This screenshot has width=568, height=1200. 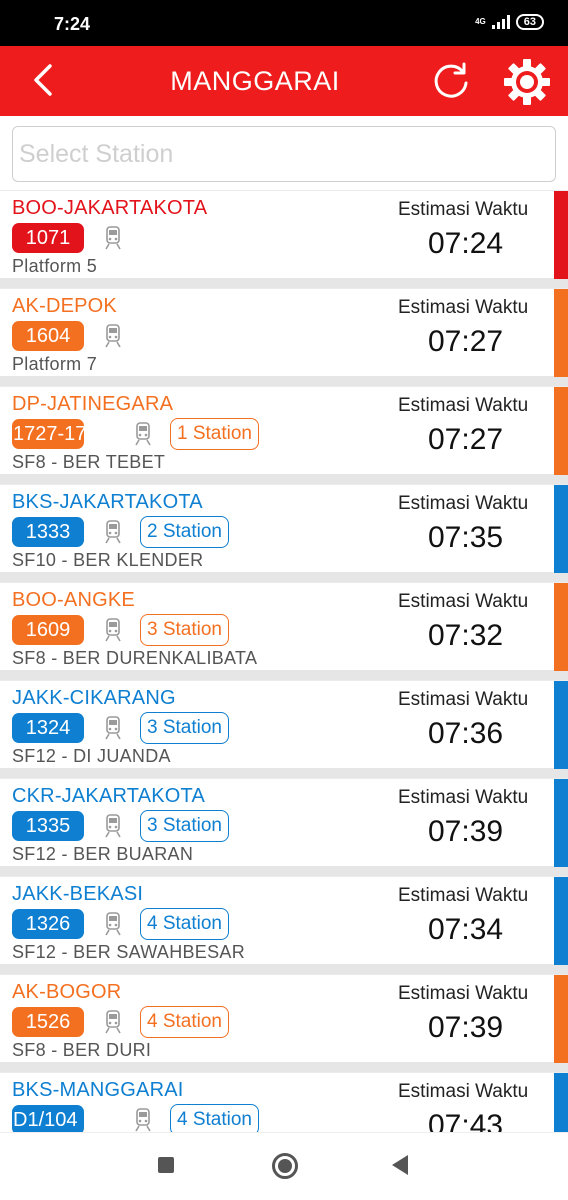 What do you see at coordinates (48, 434) in the screenshot?
I see `train-number-badge: 1727-17` at bounding box center [48, 434].